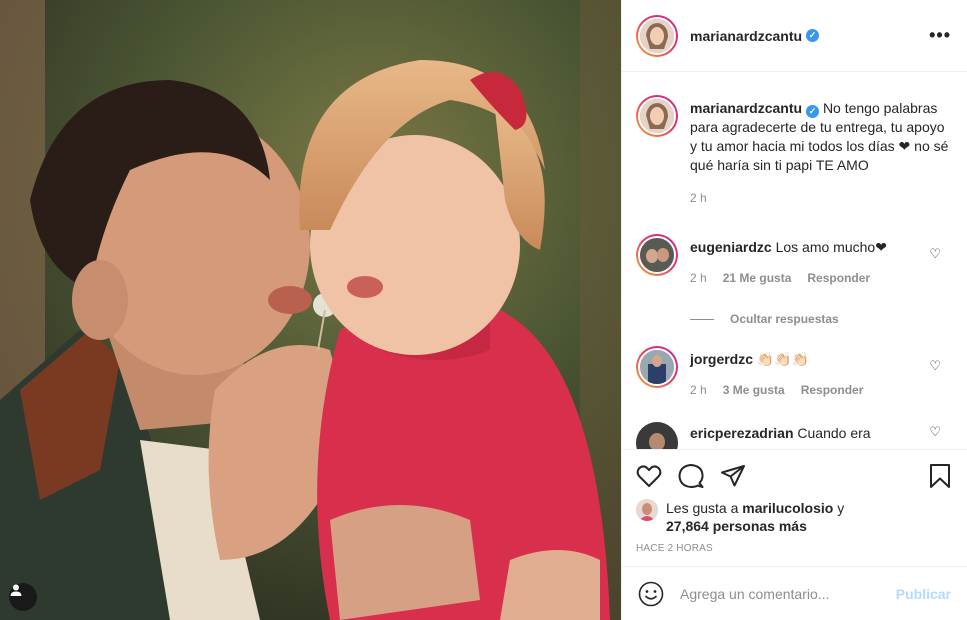 The image size is (967, 620). What do you see at coordinates (691, 476) in the screenshot?
I see `comment-bubble-icon` at bounding box center [691, 476].